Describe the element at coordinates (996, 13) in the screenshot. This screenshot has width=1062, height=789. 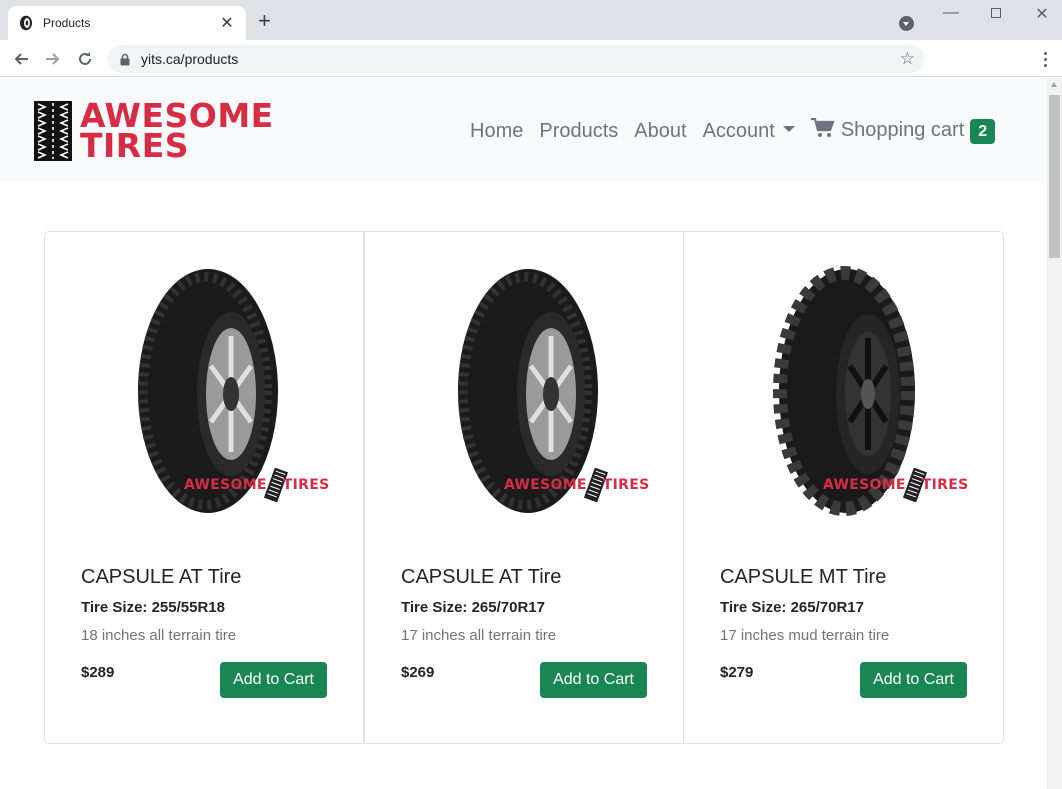
I see `maximize-icon` at that location.